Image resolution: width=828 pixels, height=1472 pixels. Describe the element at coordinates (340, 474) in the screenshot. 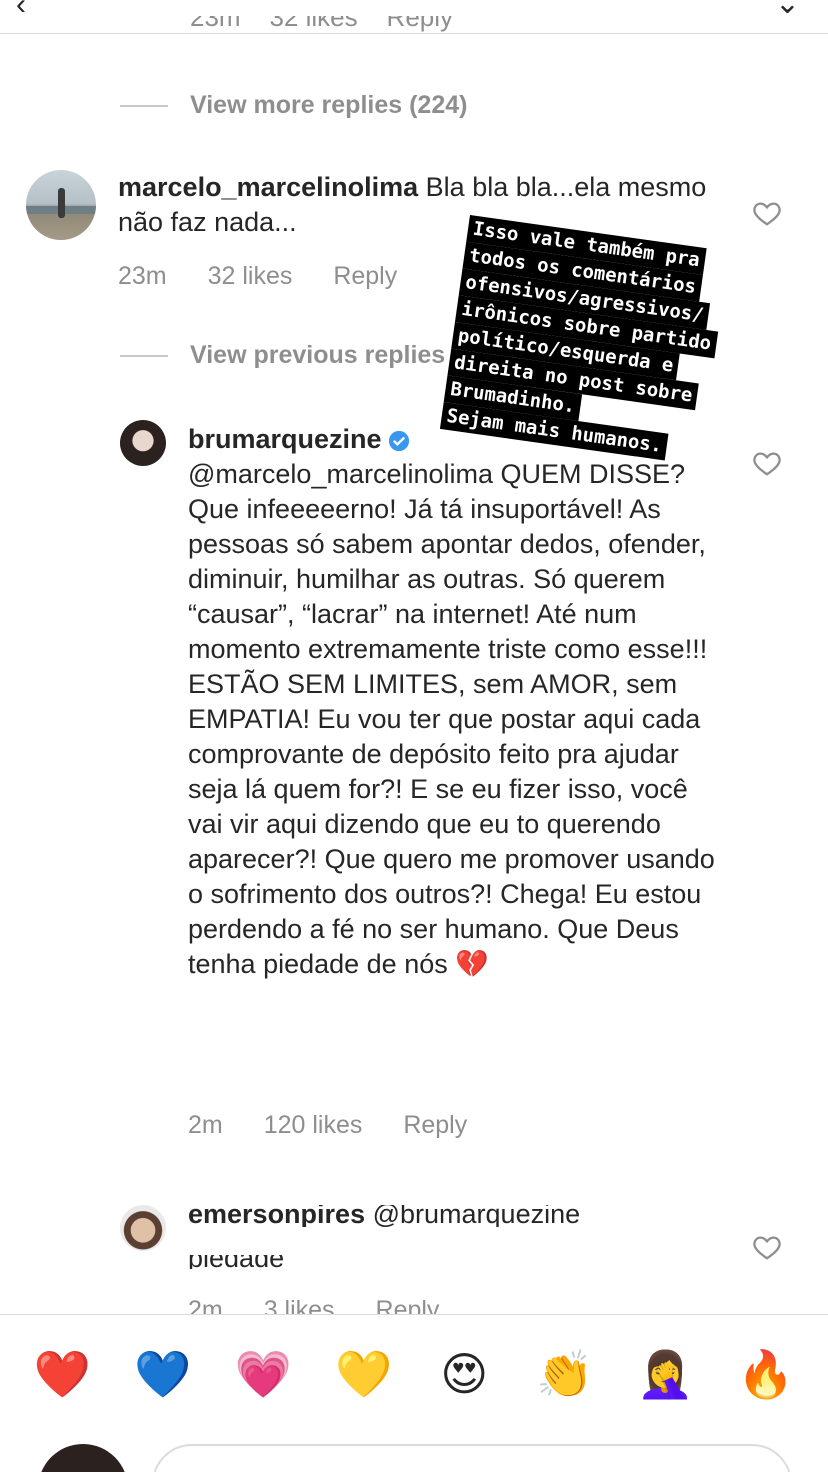

I see `comment-mention: @marcelo_marcelinolima` at that location.